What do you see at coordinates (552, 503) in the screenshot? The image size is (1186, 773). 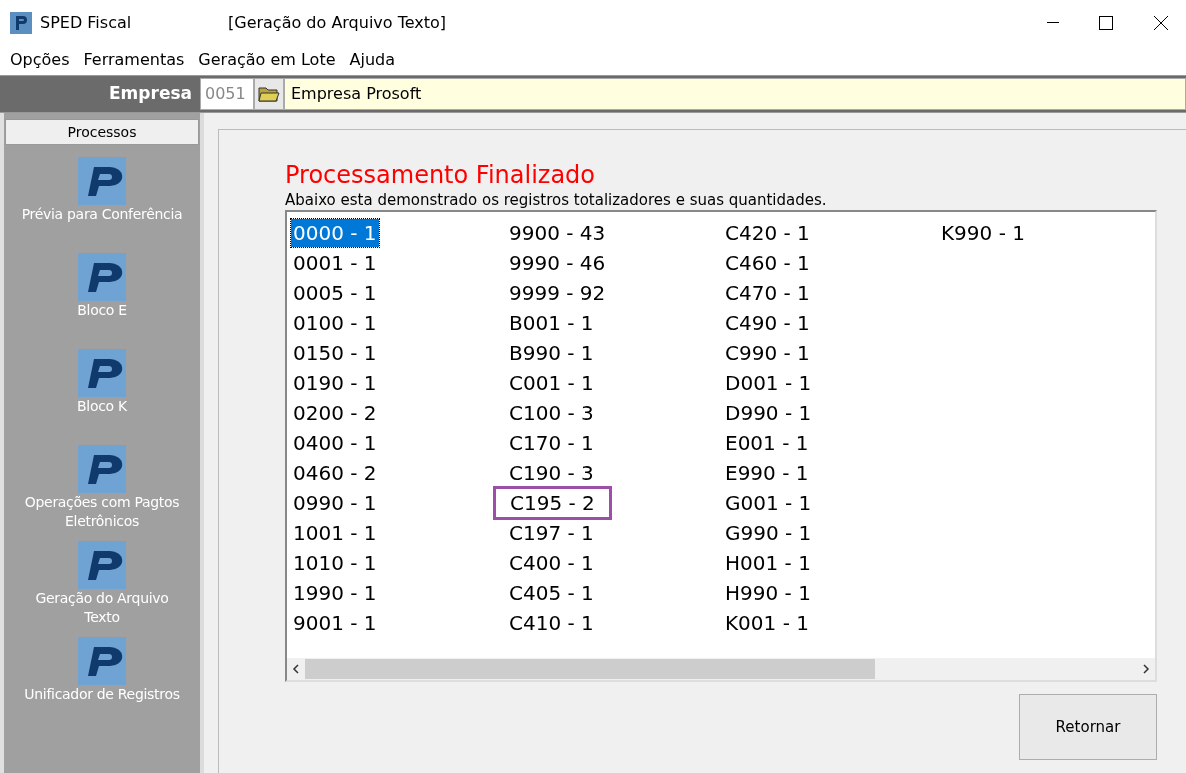 I see `register-item: C195 - 2` at bounding box center [552, 503].